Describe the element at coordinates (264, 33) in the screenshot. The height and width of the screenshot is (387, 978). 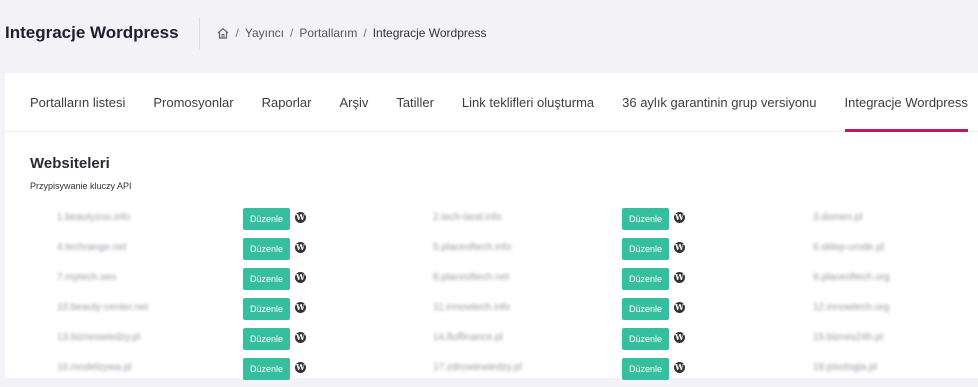
I see `breadcrumb-item: Yayıncı` at that location.